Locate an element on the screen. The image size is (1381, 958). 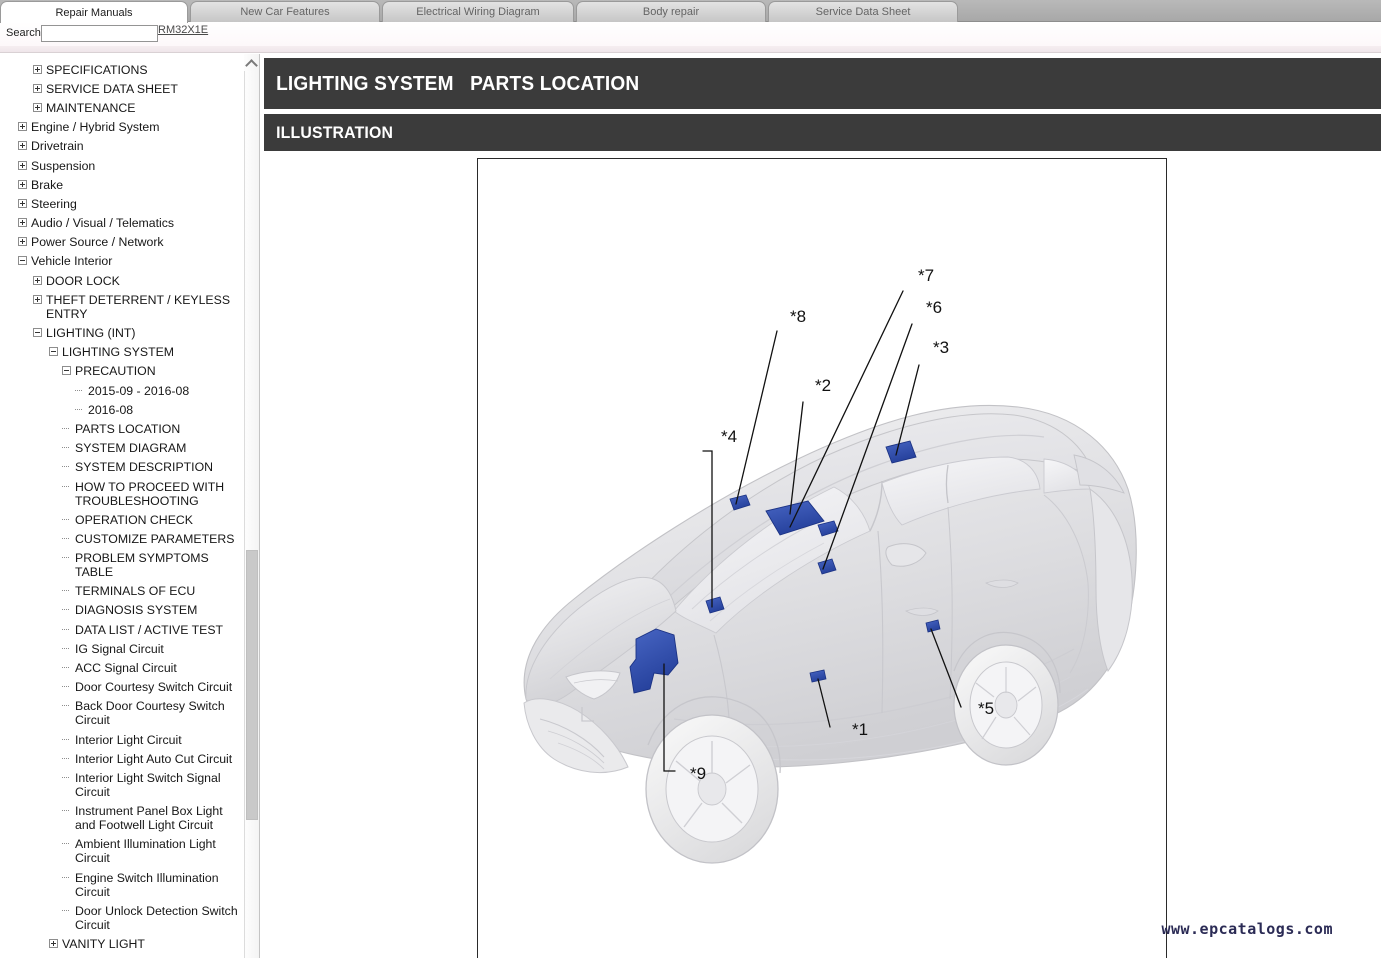
tree-item-door-courtesy-switch-circuit: Door Courtesy Switch Circuit is located at coordinates (122, 687).